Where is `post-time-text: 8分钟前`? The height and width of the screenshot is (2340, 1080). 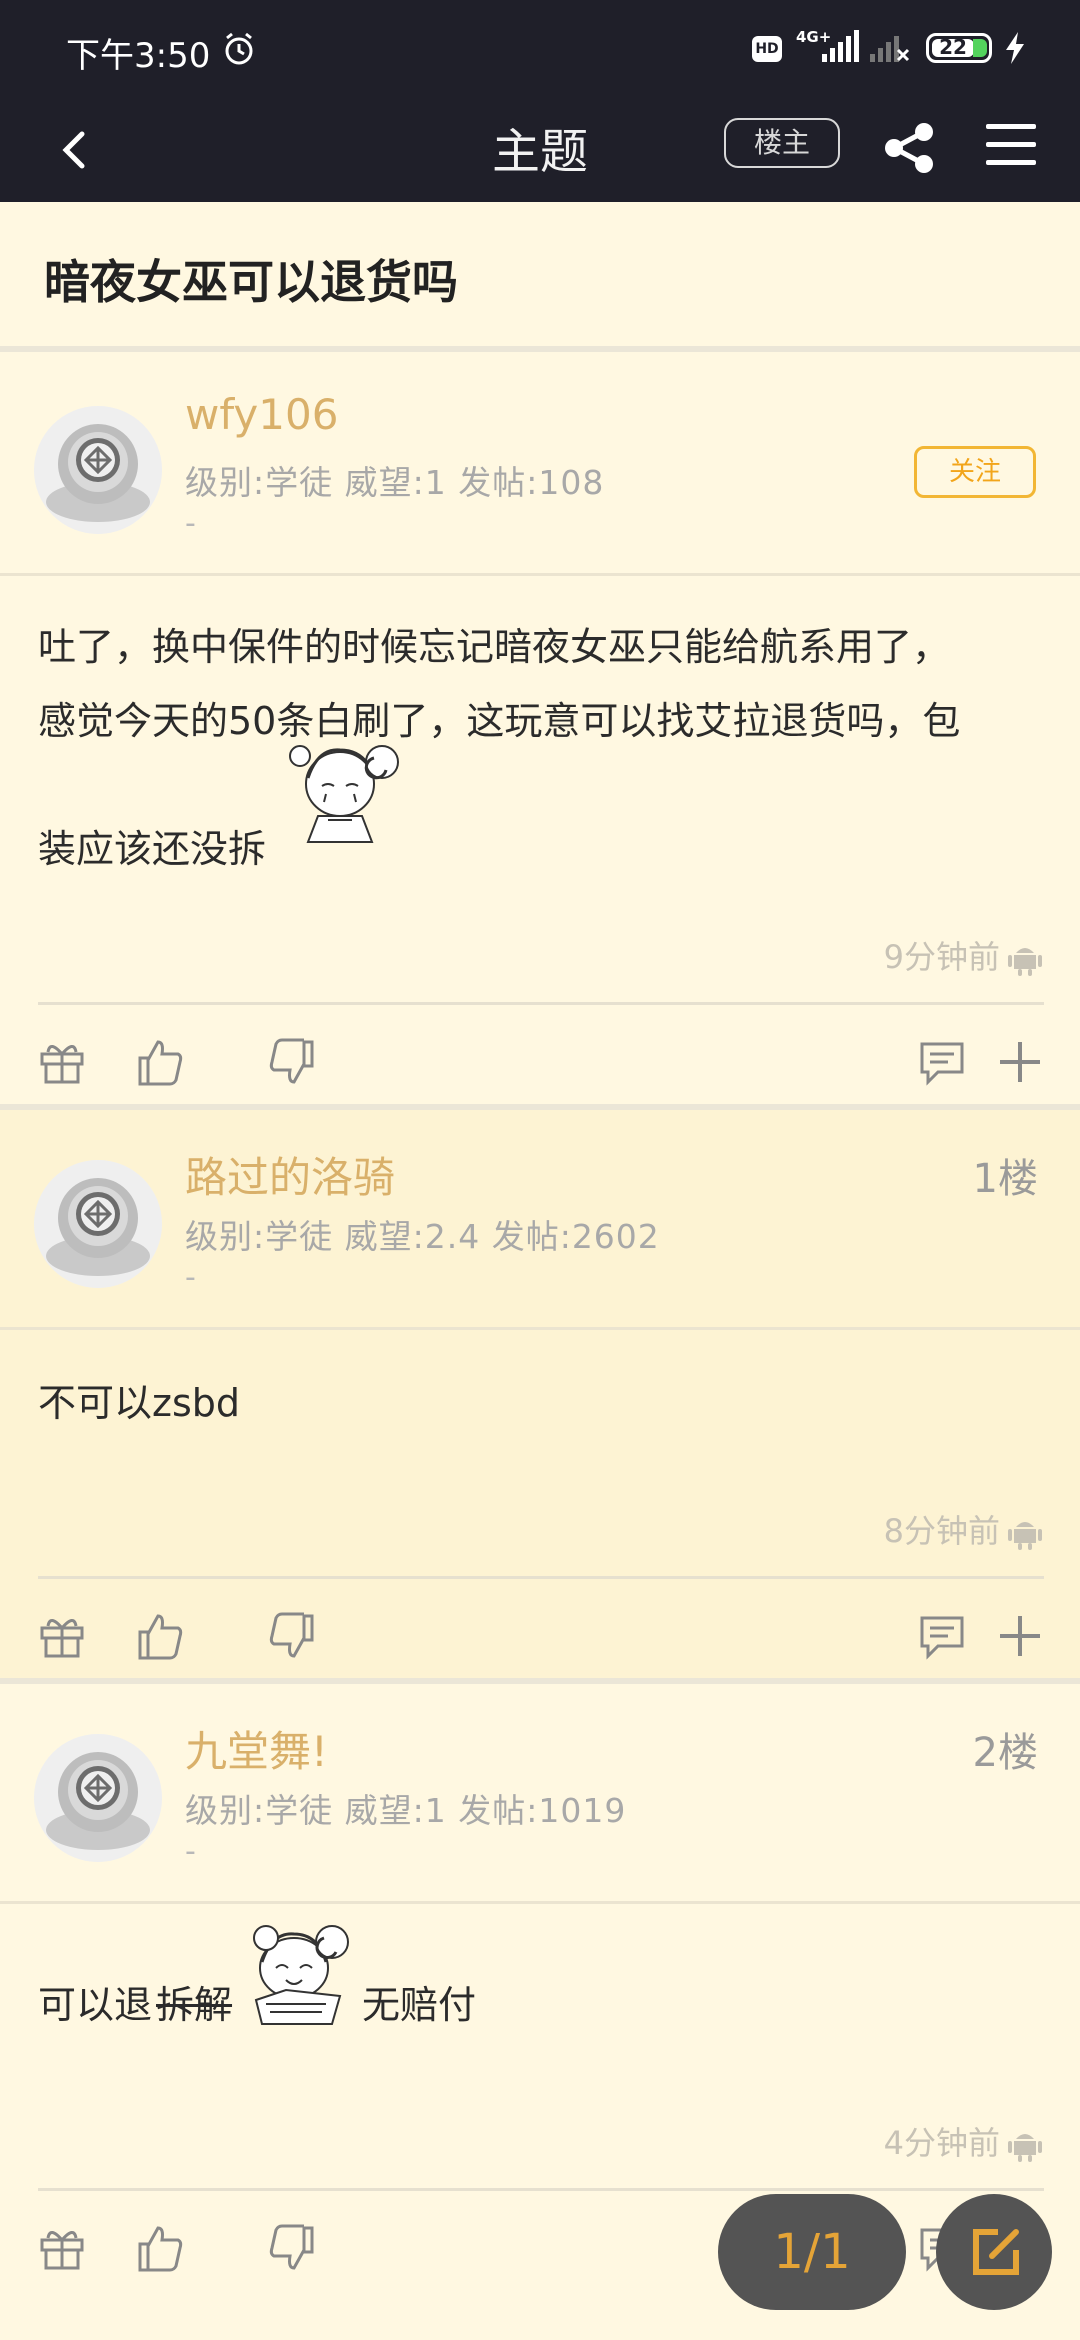 post-time-text: 8分钟前 is located at coordinates (941, 1531).